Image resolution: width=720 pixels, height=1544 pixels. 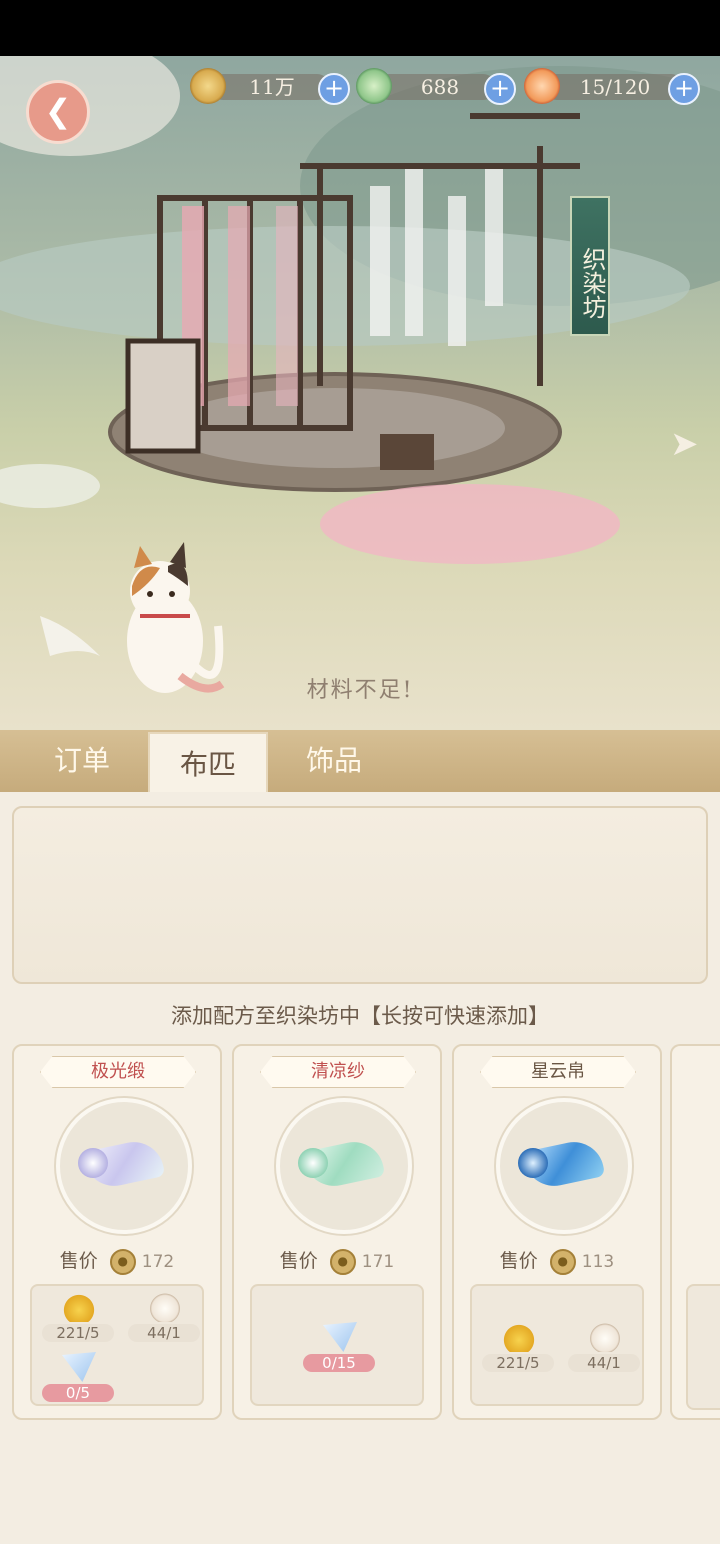 I want to click on recipe-card: 极光缎 售价 ● 172 221/5 44/1 0/5, so click(x=117, y=1232).